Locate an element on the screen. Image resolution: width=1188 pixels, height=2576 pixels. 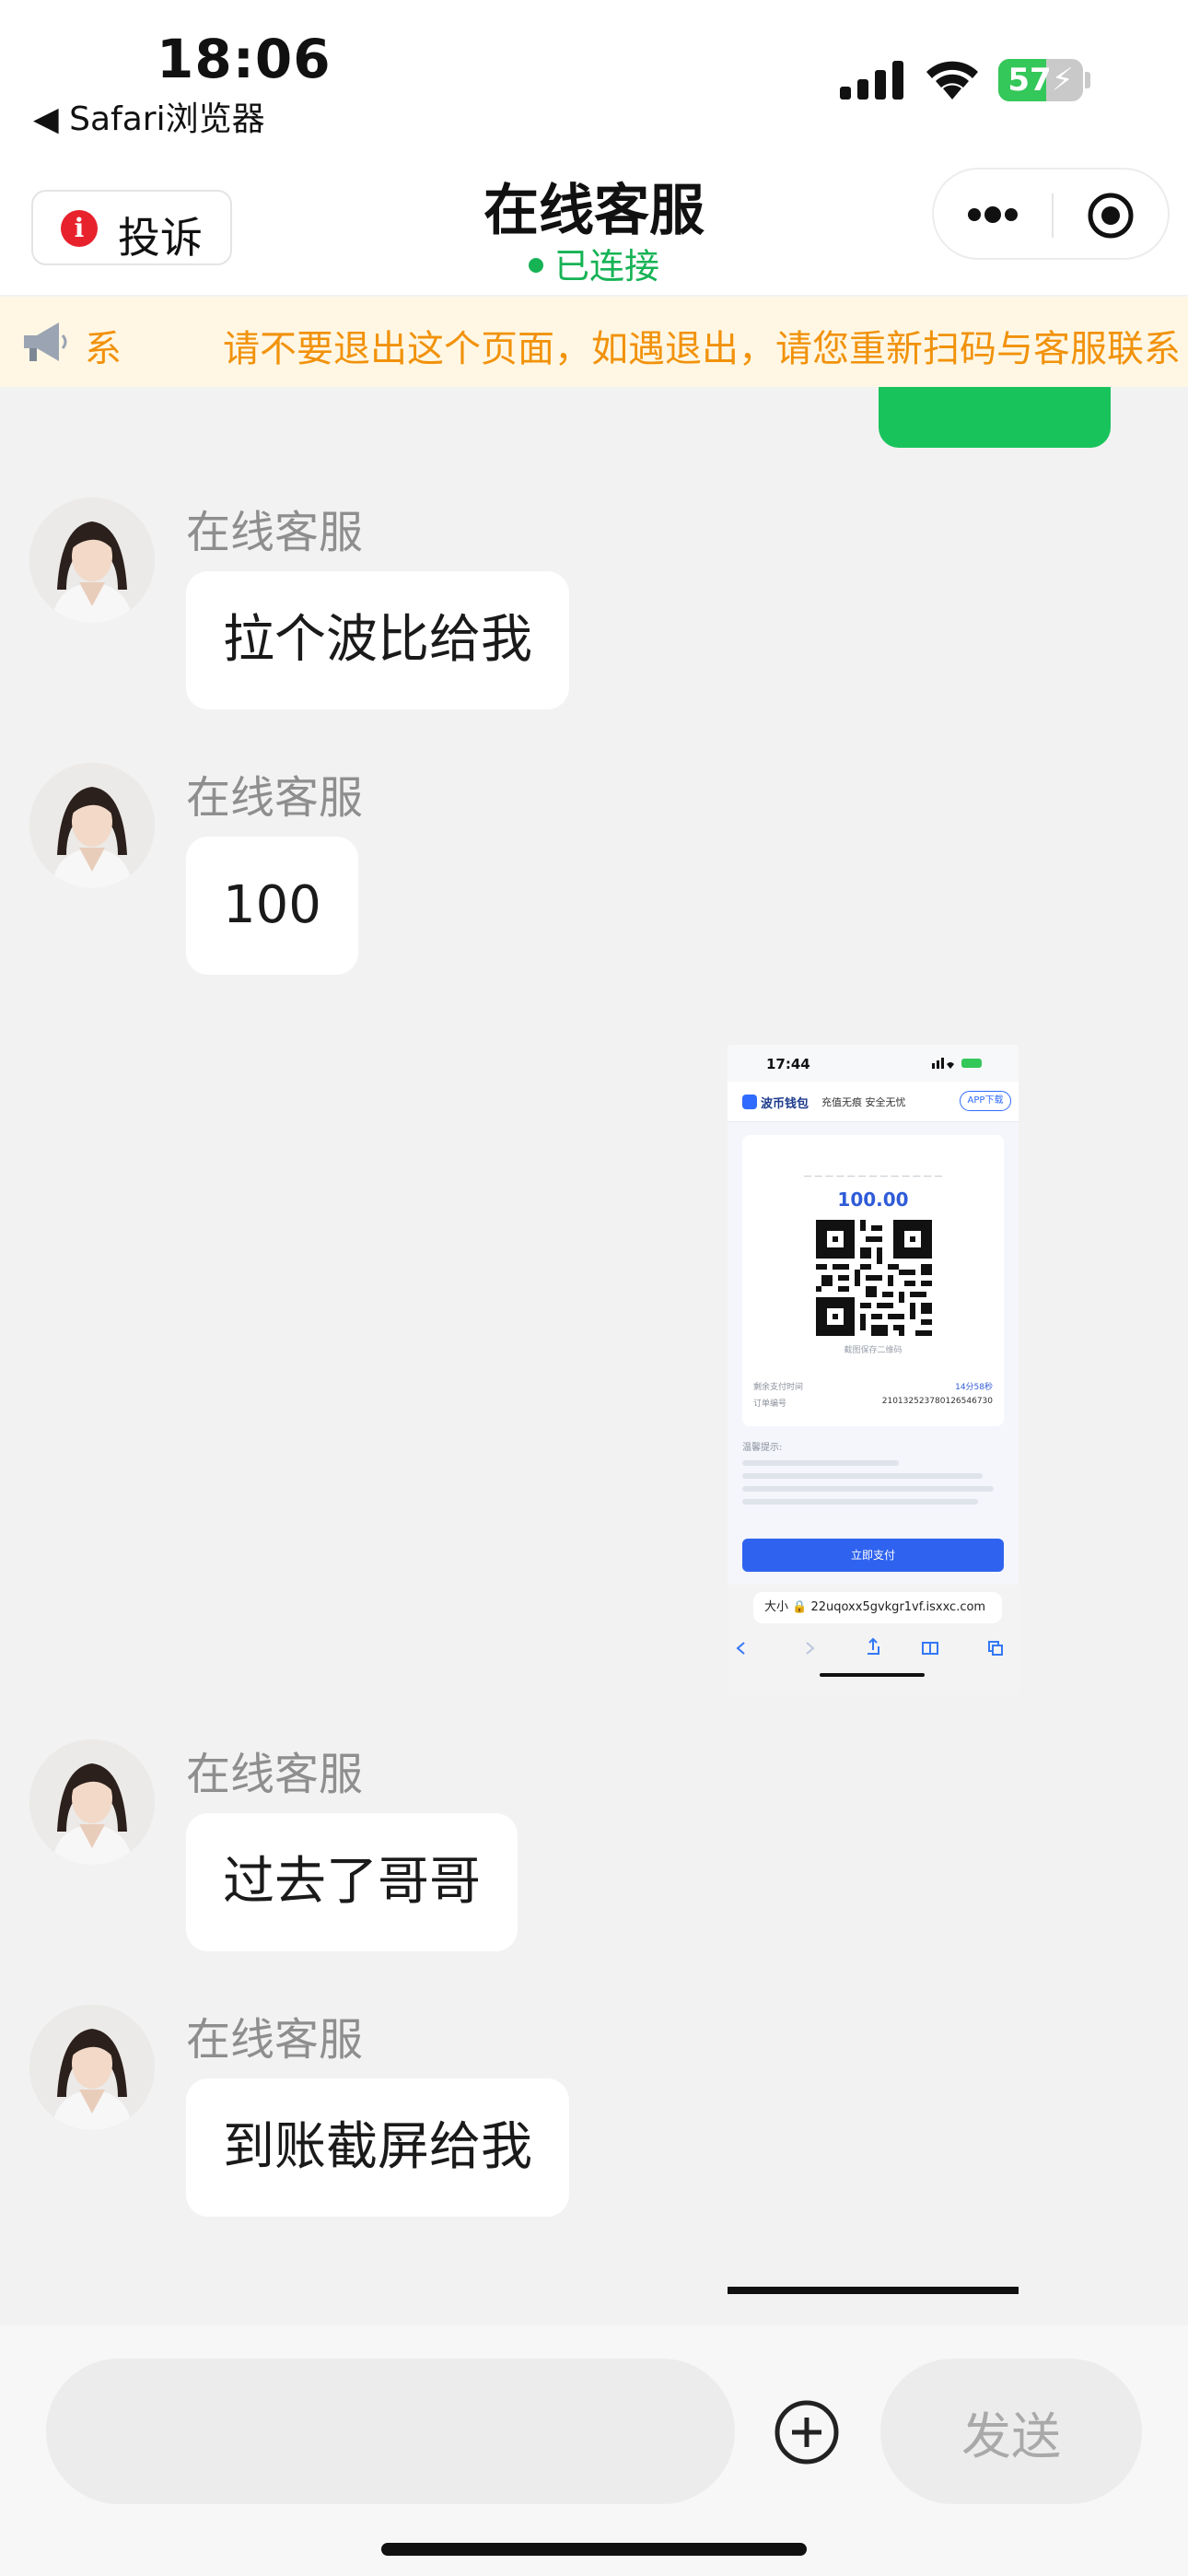
message-bubble: 到账截屏给我 is located at coordinates (377, 2147).